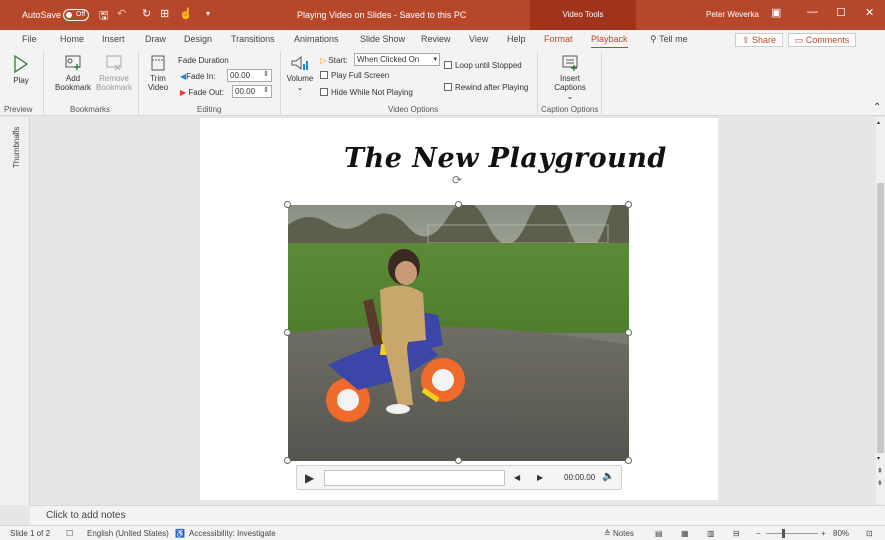 Image resolution: width=885 pixels, height=540 pixels. I want to click on player-play-icon: ▶, so click(309, 478).